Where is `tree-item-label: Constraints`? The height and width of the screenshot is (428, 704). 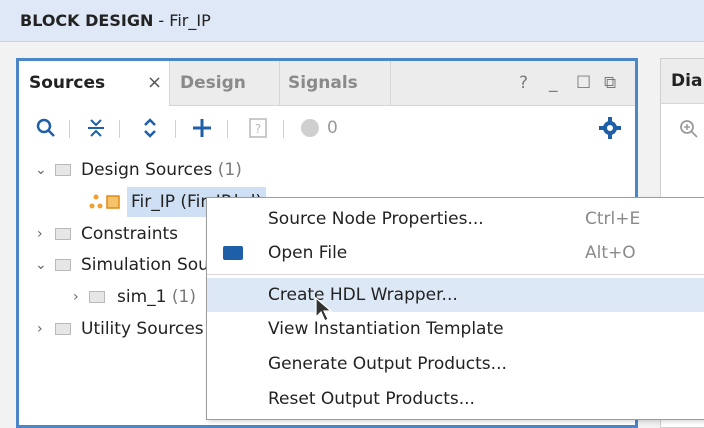 tree-item-label: Constraints is located at coordinates (129, 234).